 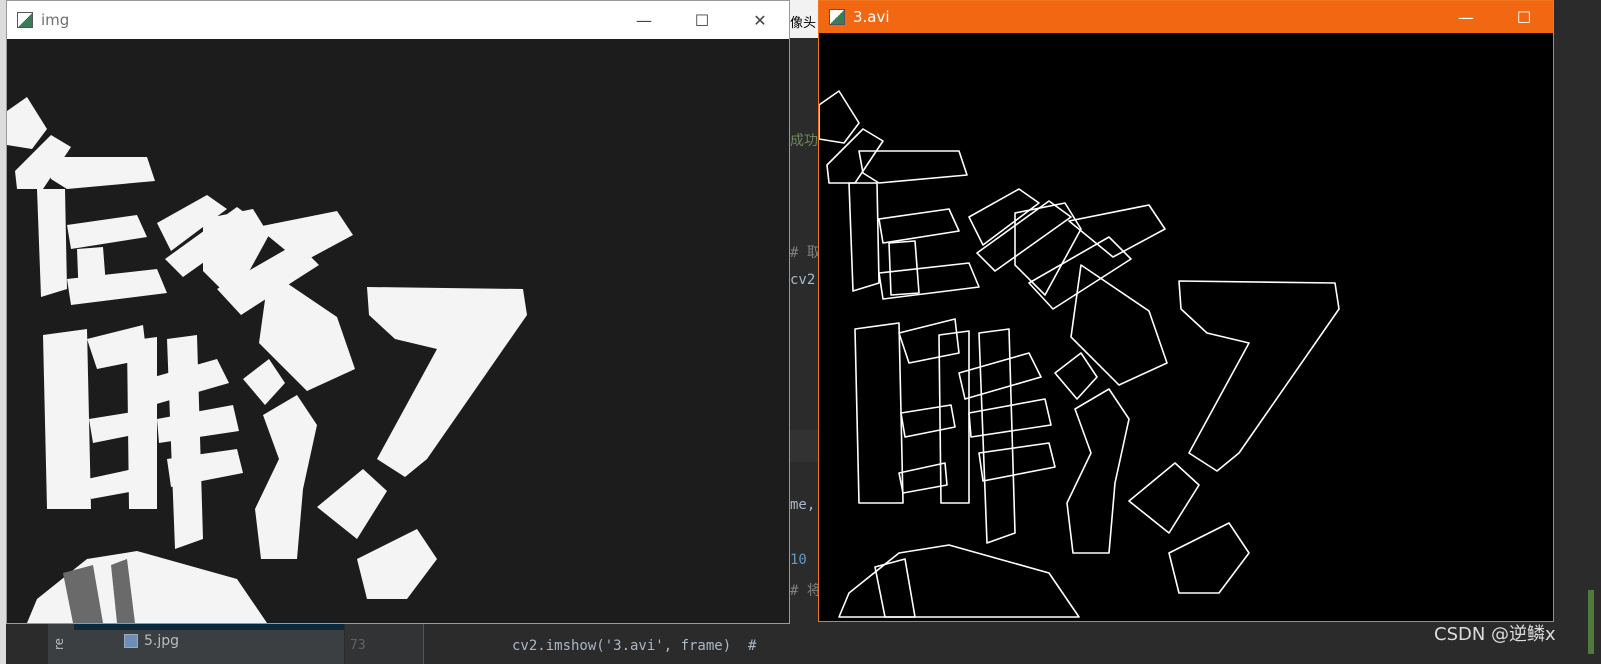 I want to click on image-file-icon, so click(x=131, y=641).